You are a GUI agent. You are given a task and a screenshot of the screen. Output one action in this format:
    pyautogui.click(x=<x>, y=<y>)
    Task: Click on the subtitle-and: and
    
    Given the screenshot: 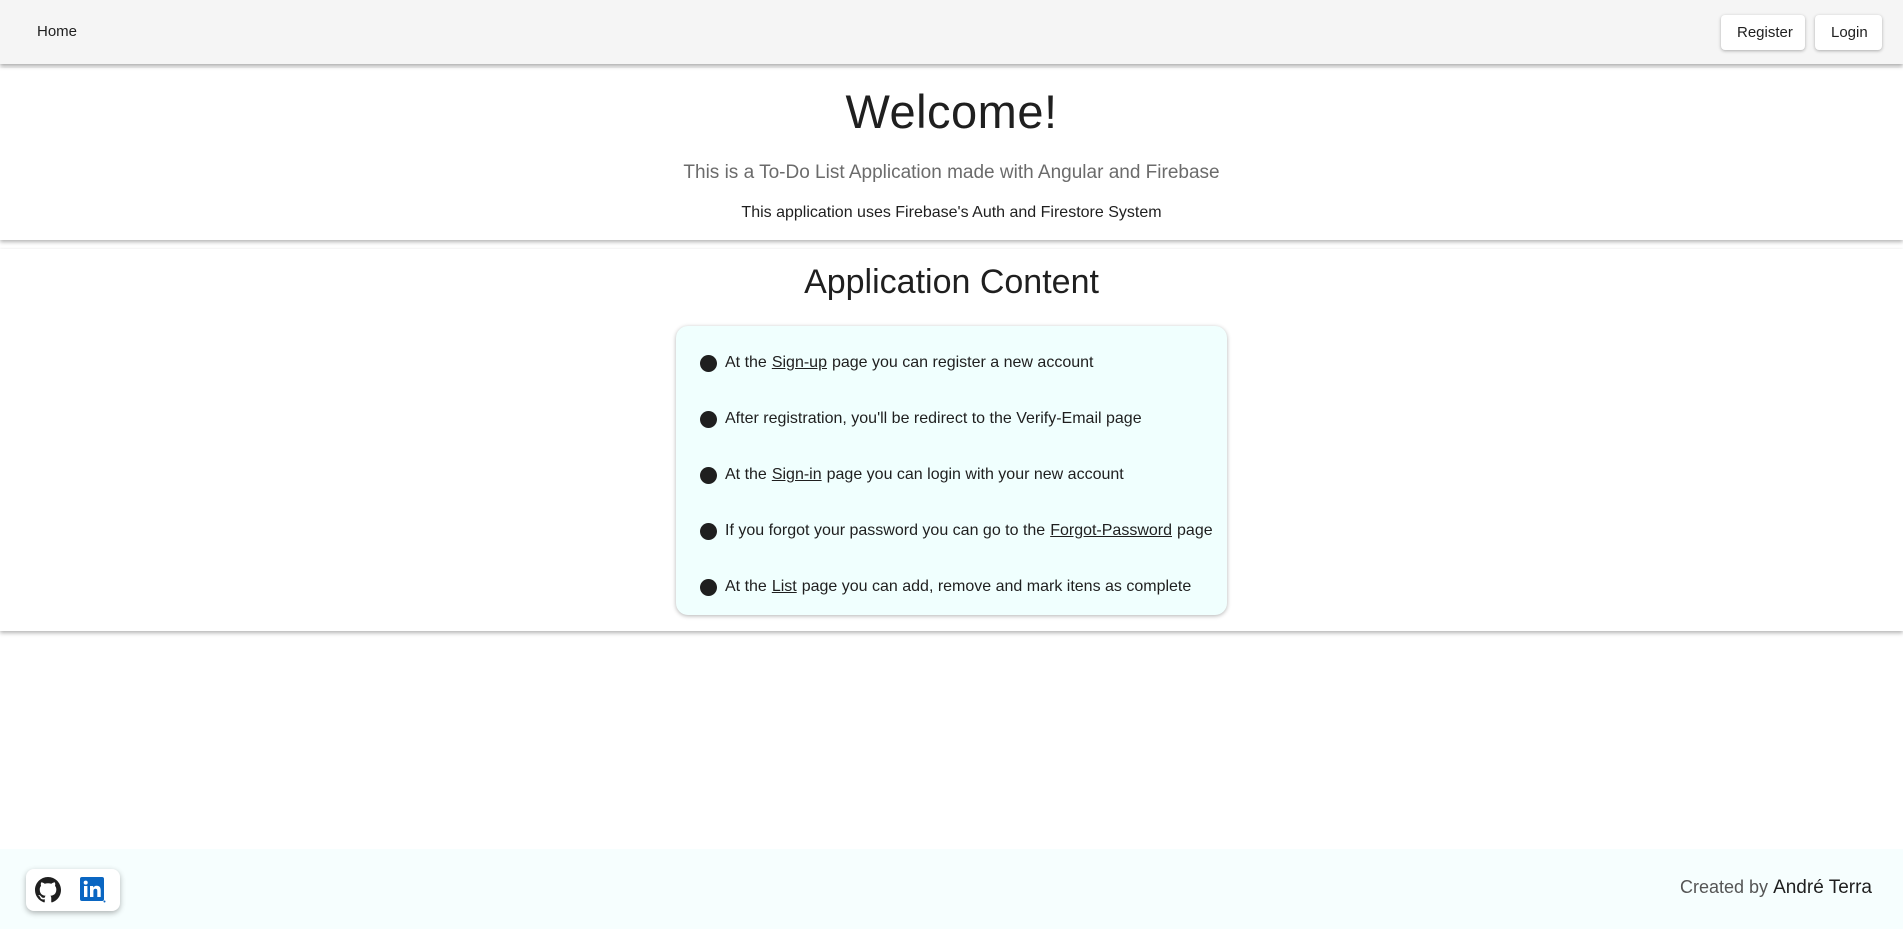 What is the action you would take?
    pyautogui.click(x=1124, y=172)
    